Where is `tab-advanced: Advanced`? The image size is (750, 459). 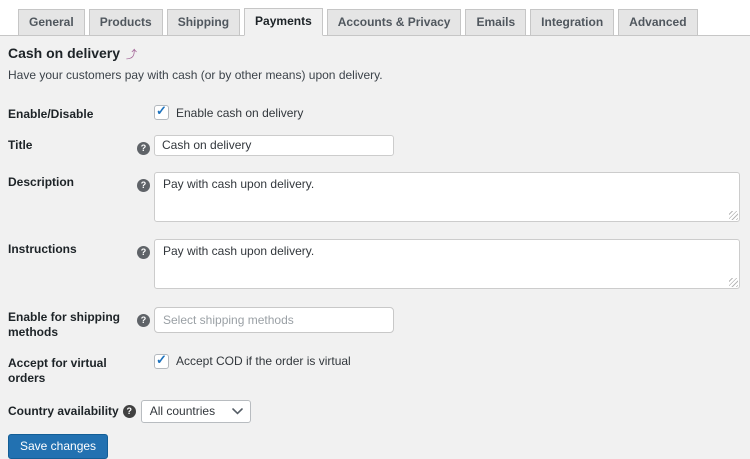 tab-advanced: Advanced is located at coordinates (658, 22).